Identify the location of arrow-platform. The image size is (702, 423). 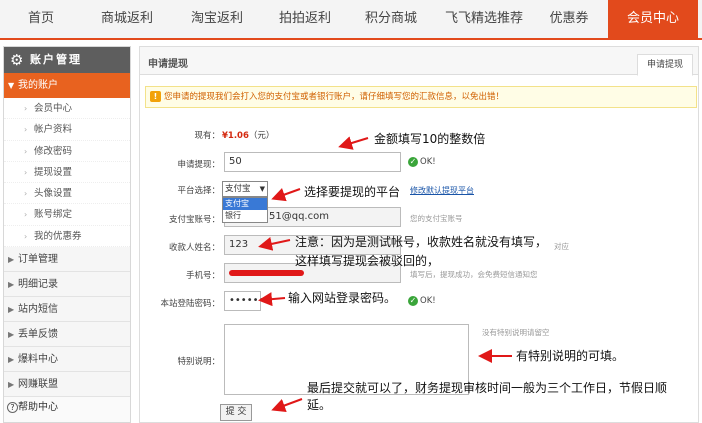
(286, 195).